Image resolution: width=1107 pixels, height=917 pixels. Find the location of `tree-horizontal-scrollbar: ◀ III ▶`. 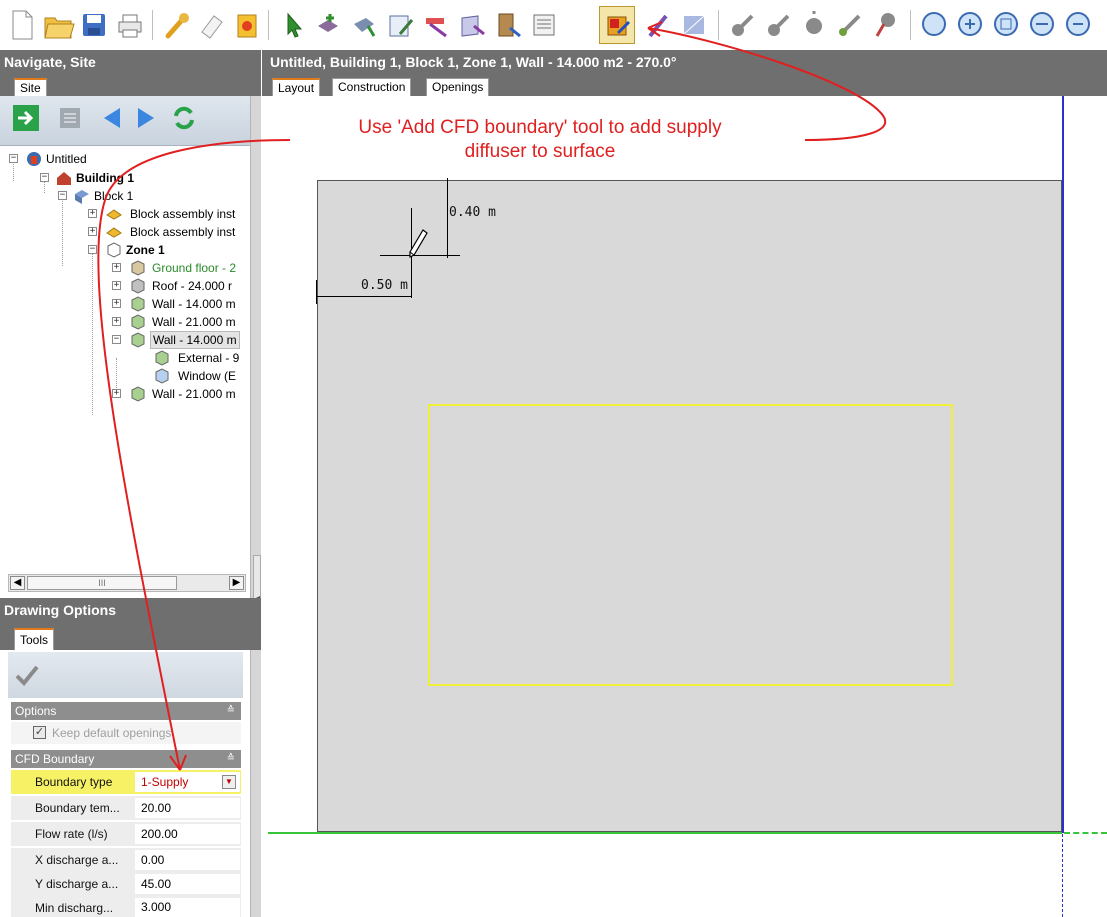

tree-horizontal-scrollbar: ◀ III ▶ is located at coordinates (127, 583).